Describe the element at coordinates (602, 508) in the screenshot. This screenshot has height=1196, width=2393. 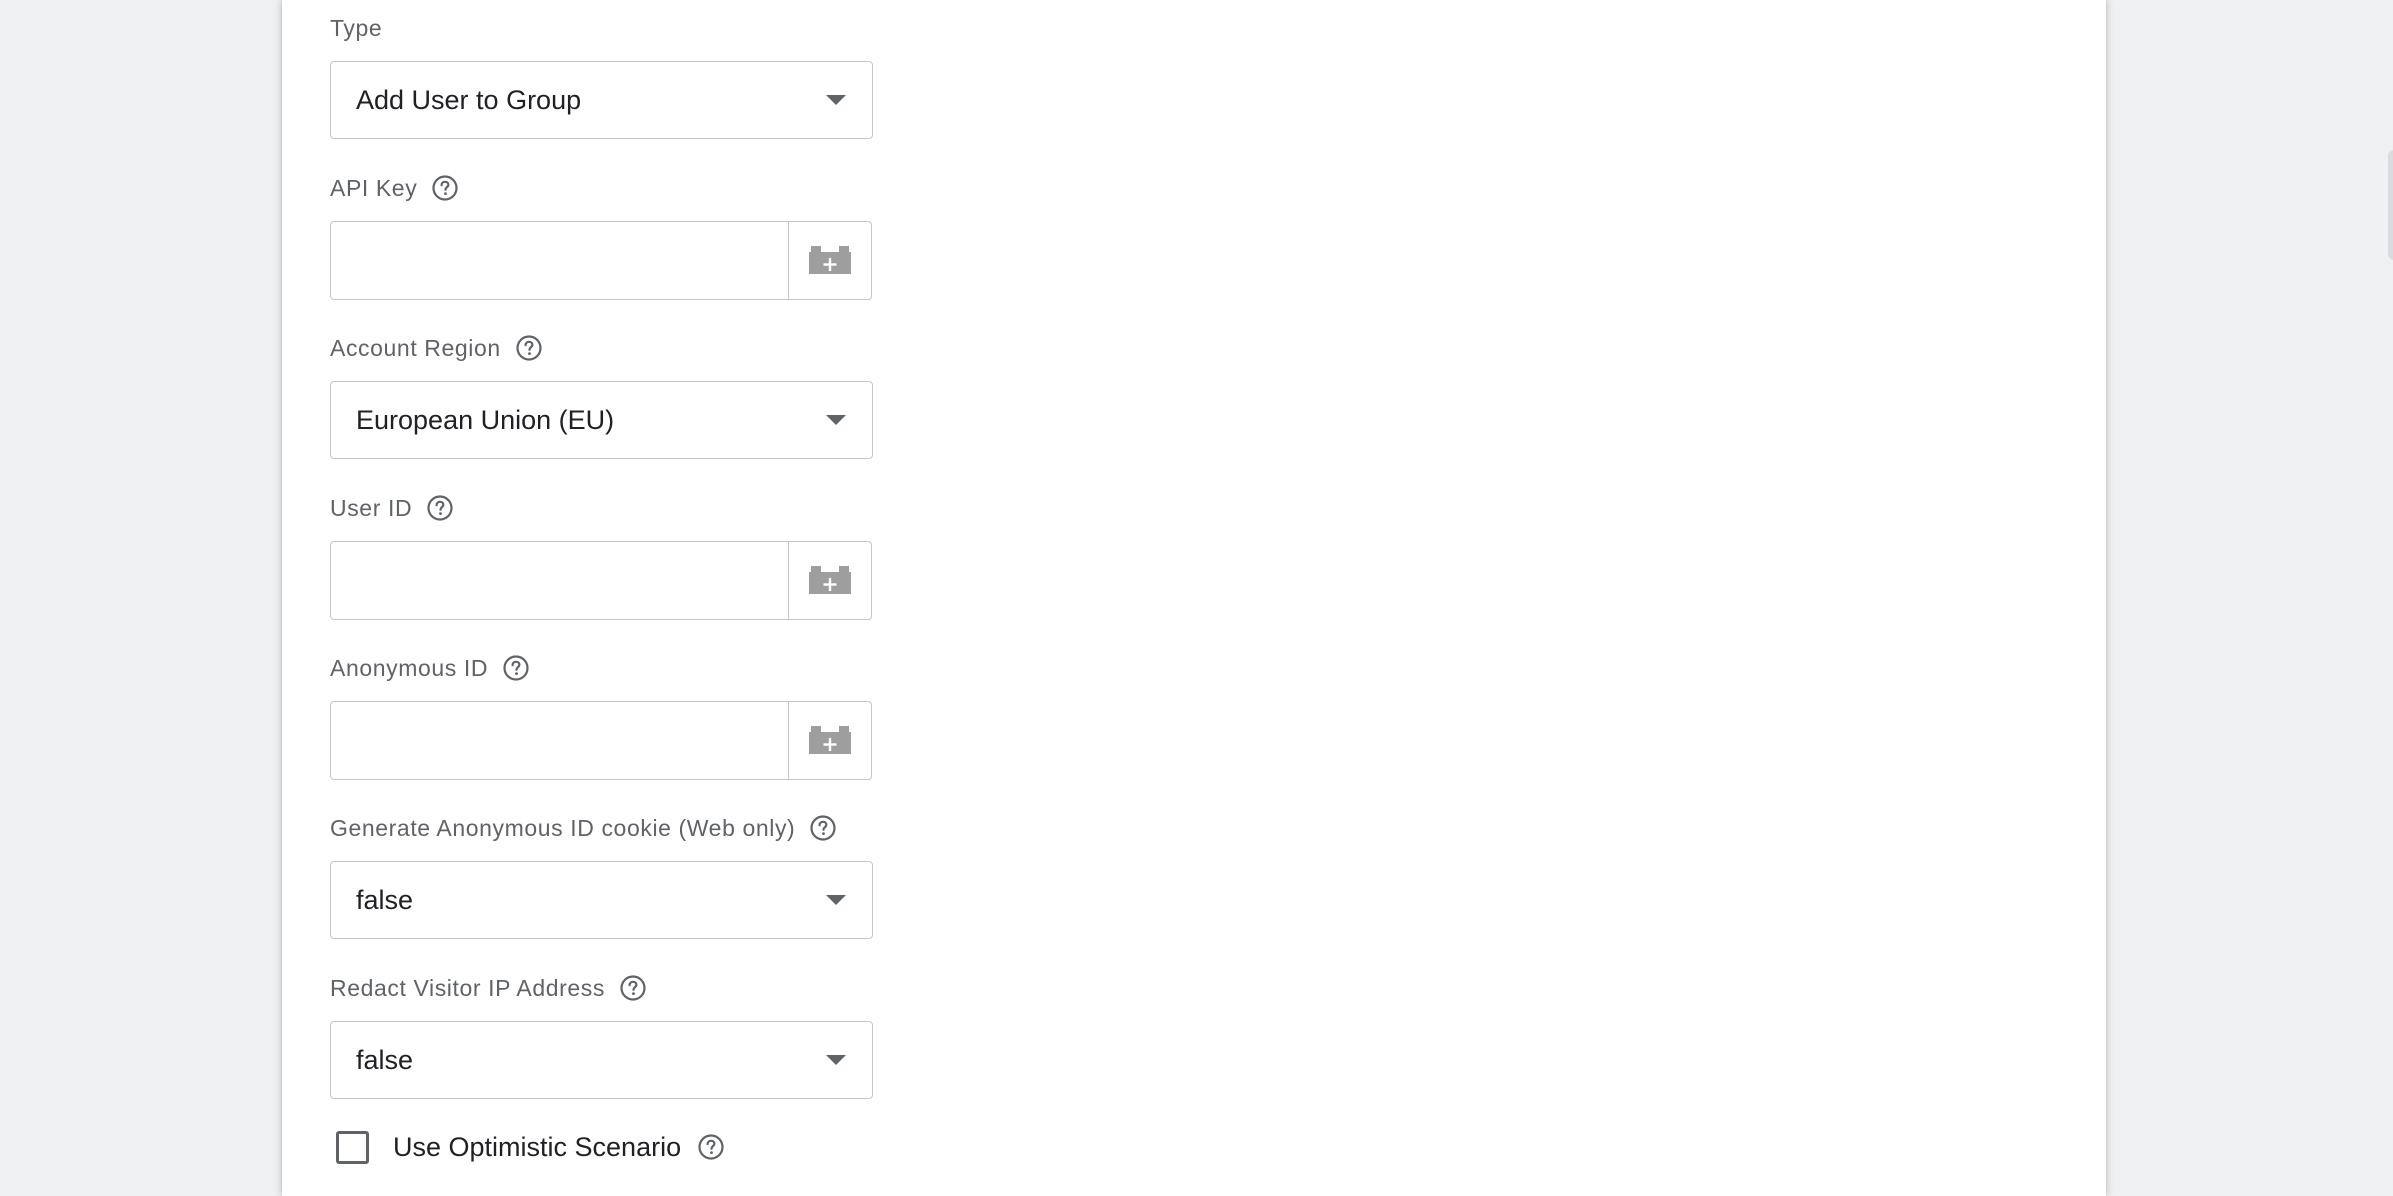
I see `user-id-label-row: User ID` at that location.